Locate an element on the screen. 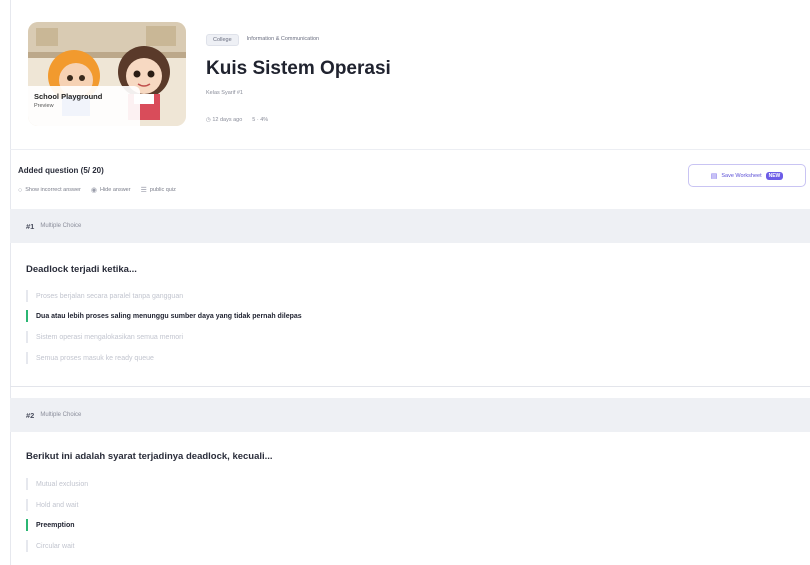 The height and width of the screenshot is (565, 810). toggle-label: public quiz is located at coordinates (162, 190).